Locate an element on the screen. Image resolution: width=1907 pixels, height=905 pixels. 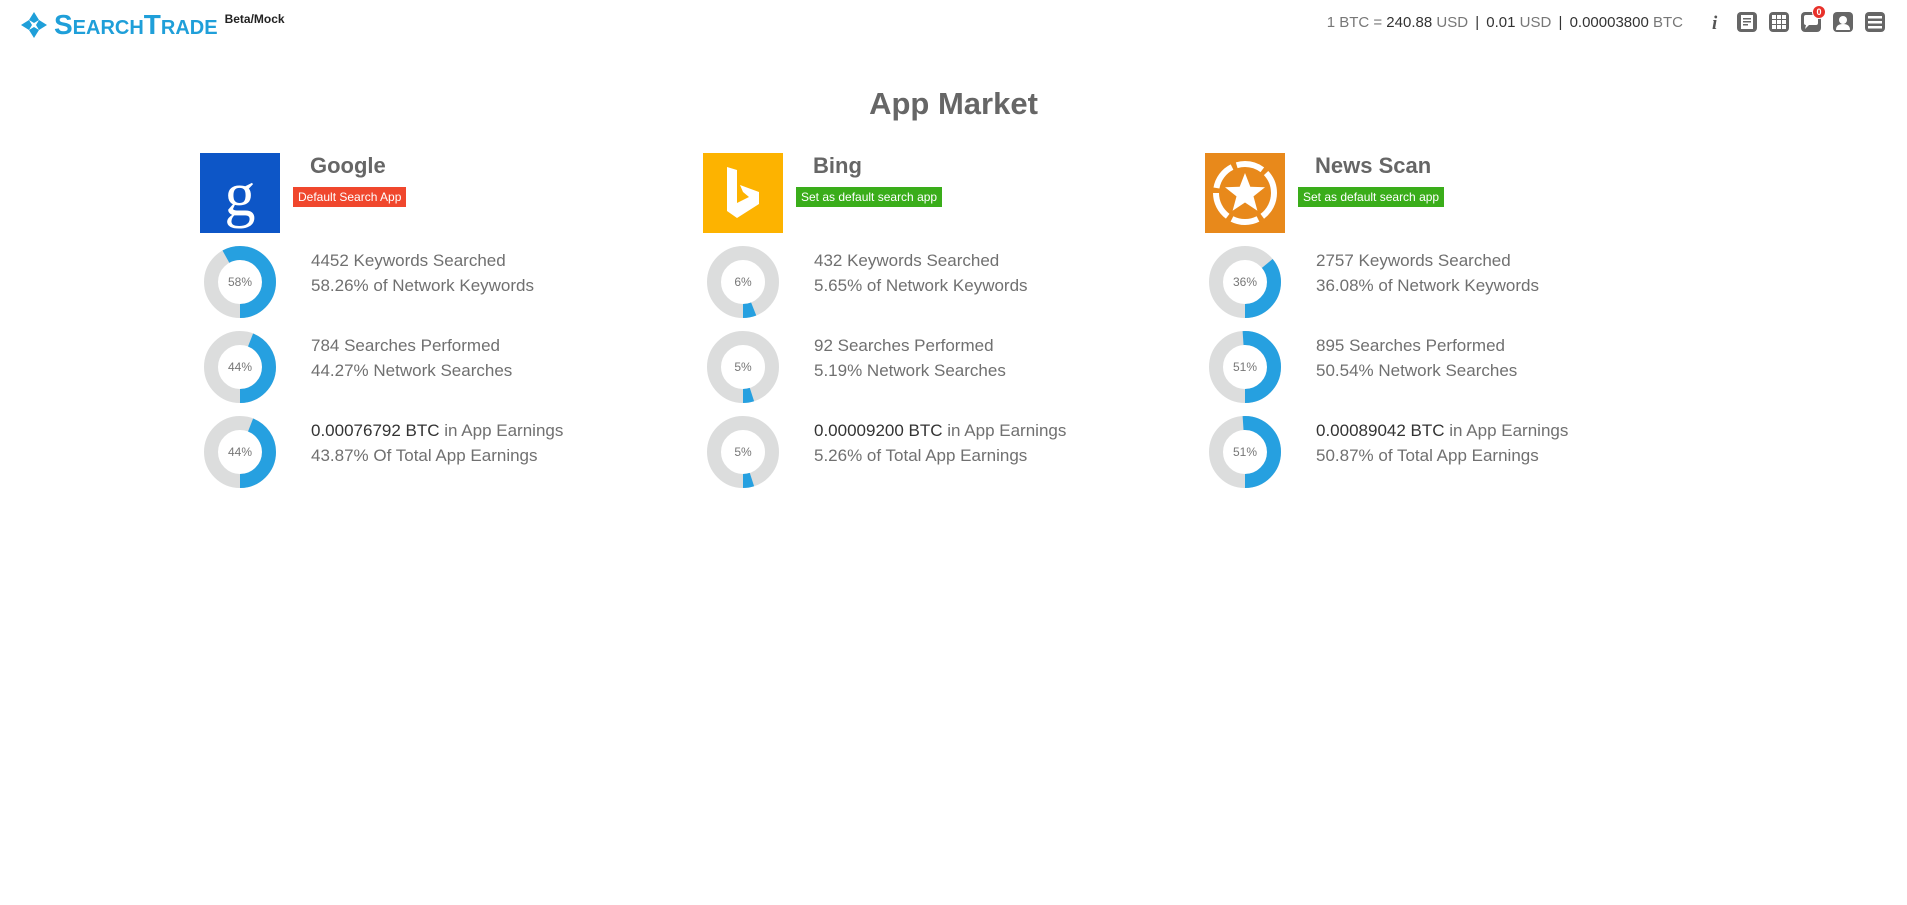
usd-value: 0.01 is located at coordinates (1501, 22).